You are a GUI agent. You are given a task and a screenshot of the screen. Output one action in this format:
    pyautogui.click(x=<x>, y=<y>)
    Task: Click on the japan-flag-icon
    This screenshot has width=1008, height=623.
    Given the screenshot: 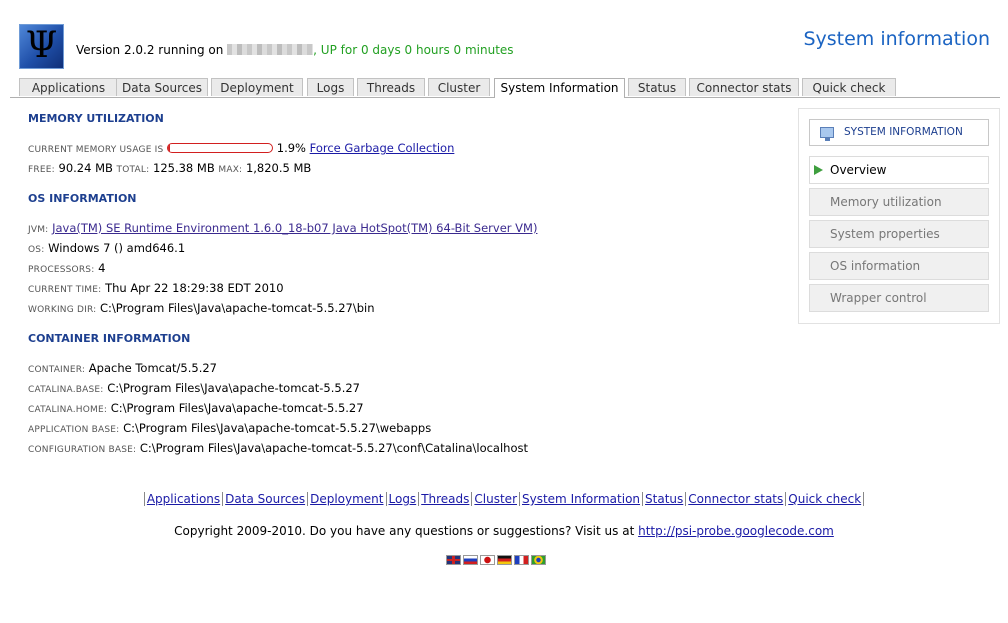 What is the action you would take?
    pyautogui.click(x=487, y=560)
    